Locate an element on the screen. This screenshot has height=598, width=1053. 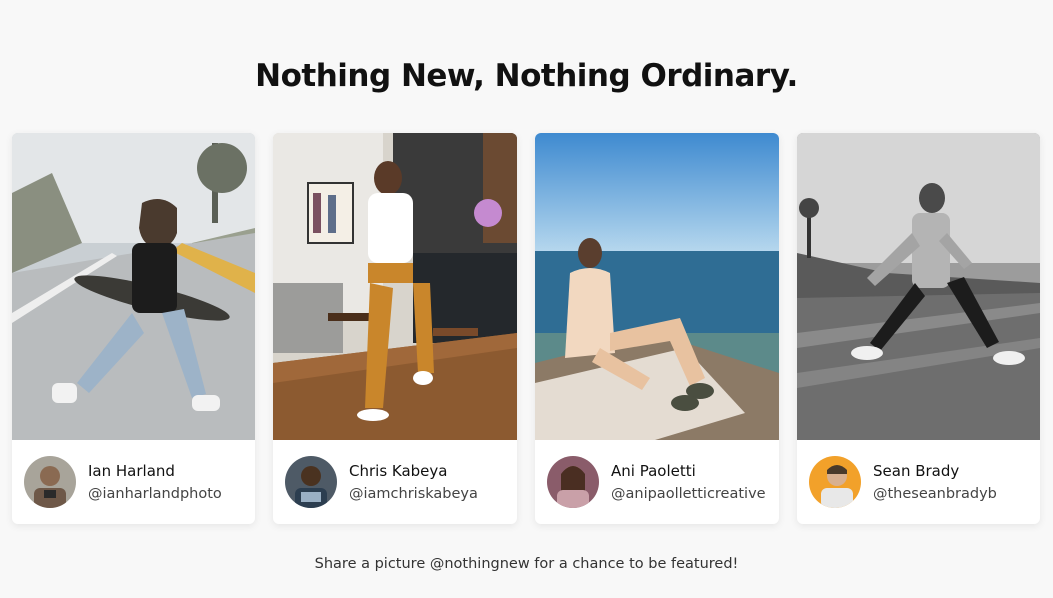
author-handle: @iamchriskabeya is located at coordinates (413, 494).